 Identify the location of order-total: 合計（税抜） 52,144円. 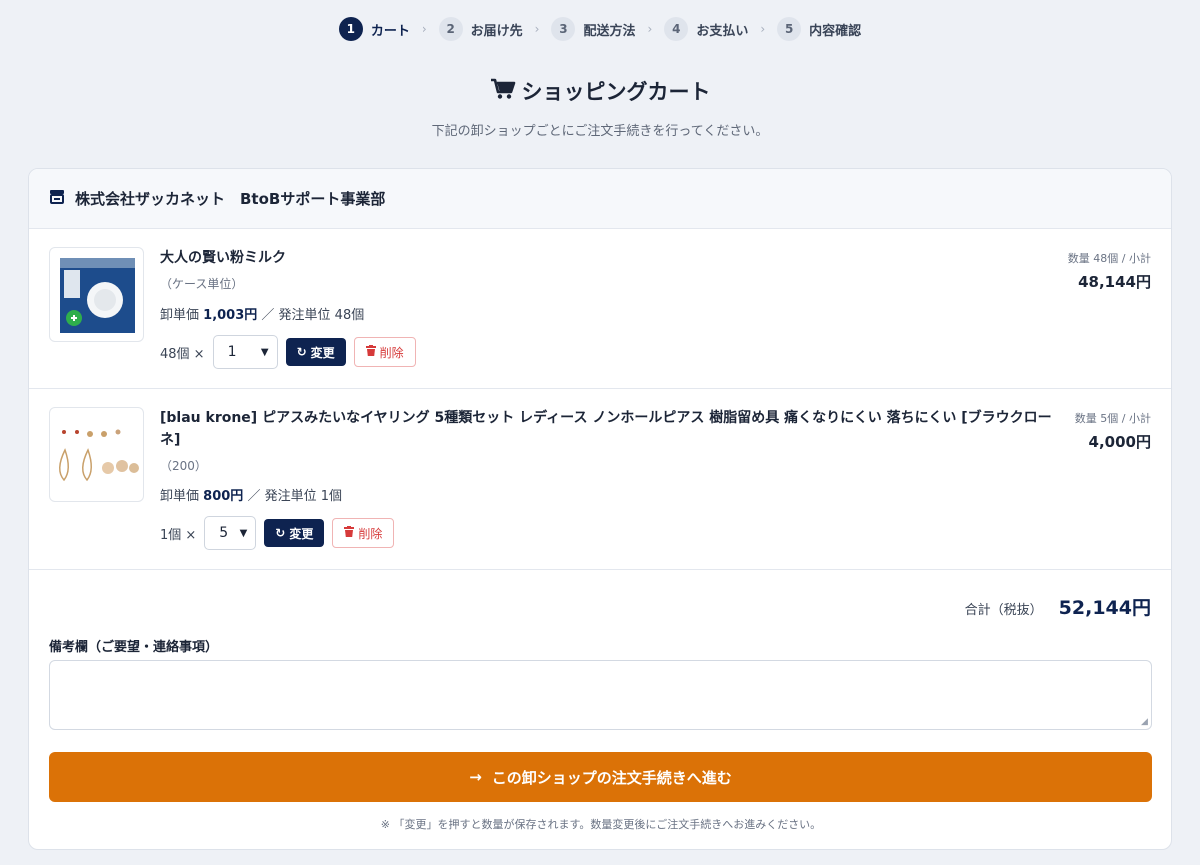
(1058, 606).